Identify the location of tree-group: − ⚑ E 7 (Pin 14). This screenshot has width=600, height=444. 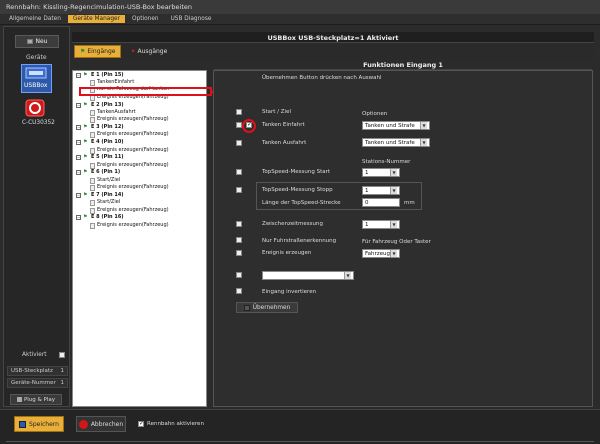
(100, 195).